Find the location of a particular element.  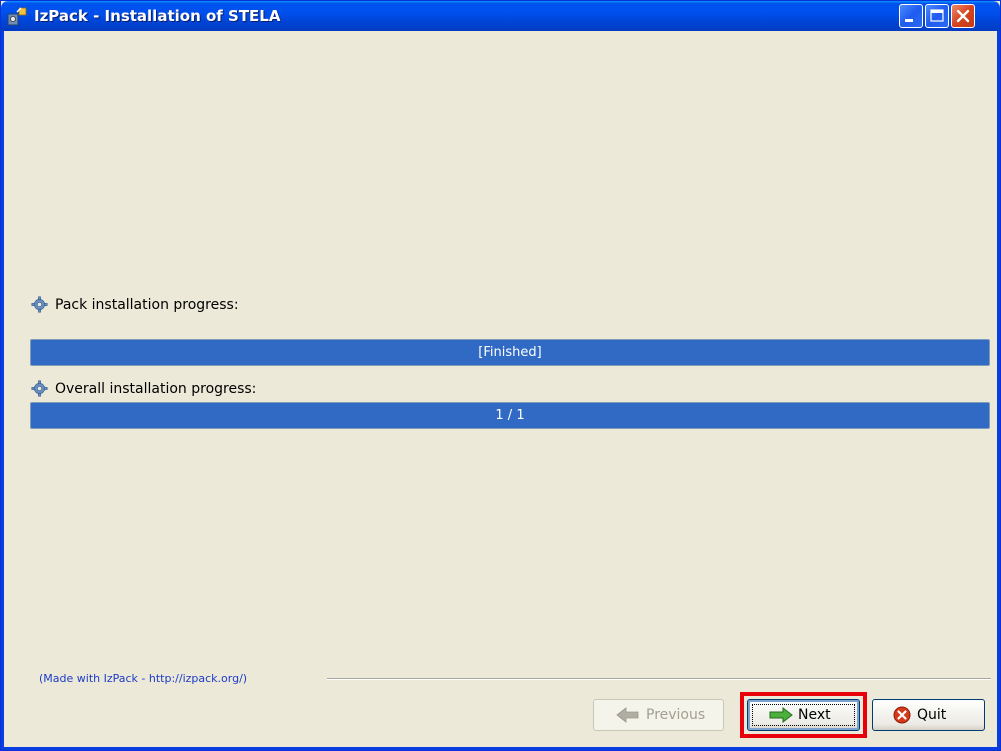

window-frame-bottom is located at coordinates (500, 748).